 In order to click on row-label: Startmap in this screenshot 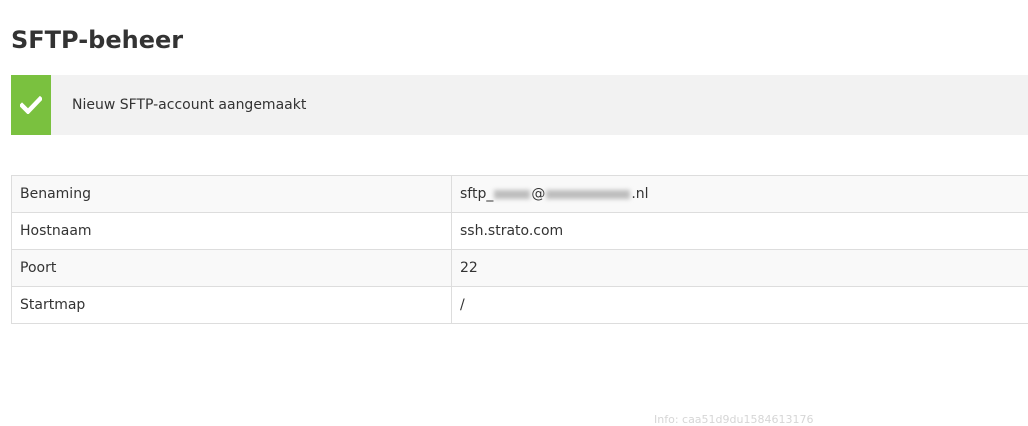, I will do `click(231, 305)`.